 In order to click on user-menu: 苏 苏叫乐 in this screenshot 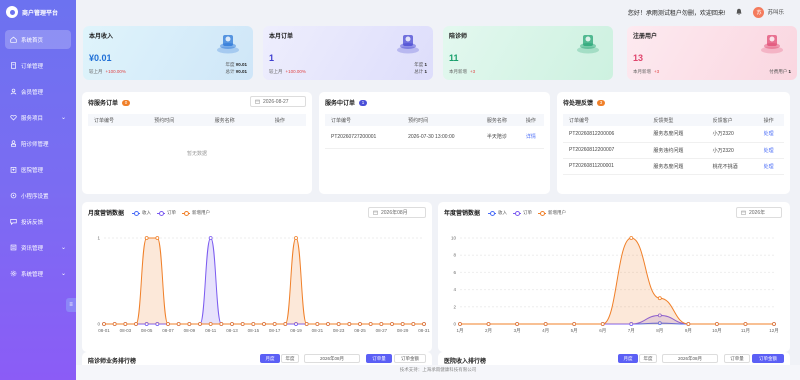, I will do `click(768, 12)`.